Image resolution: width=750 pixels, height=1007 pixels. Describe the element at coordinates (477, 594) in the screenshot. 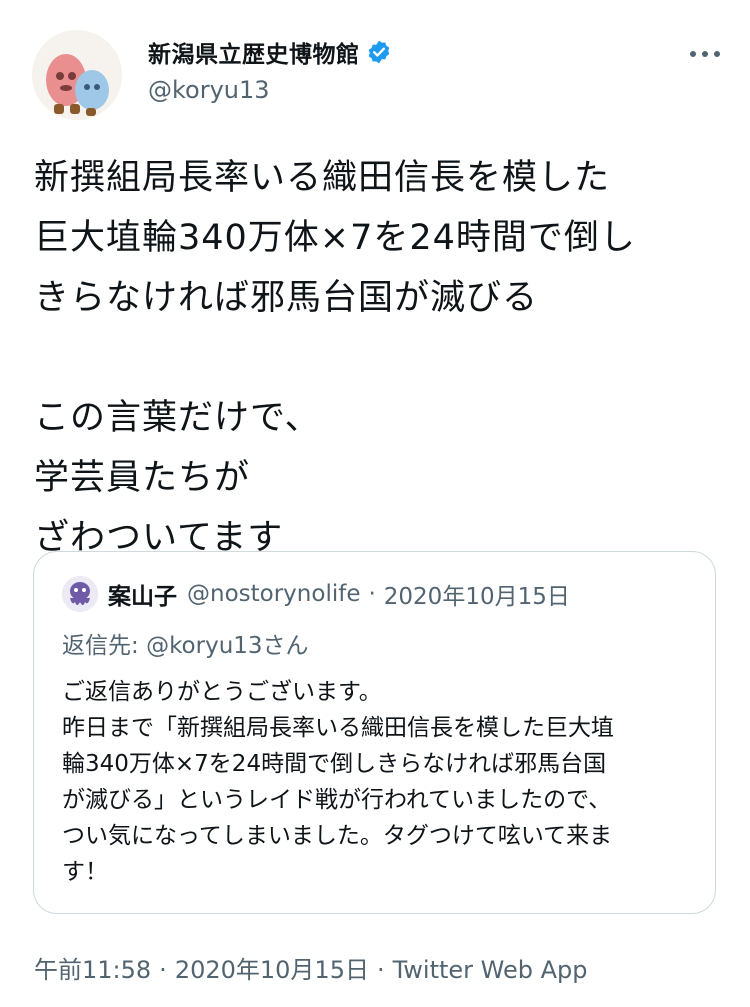

I see `quoted-date: 2020年10月15日` at that location.